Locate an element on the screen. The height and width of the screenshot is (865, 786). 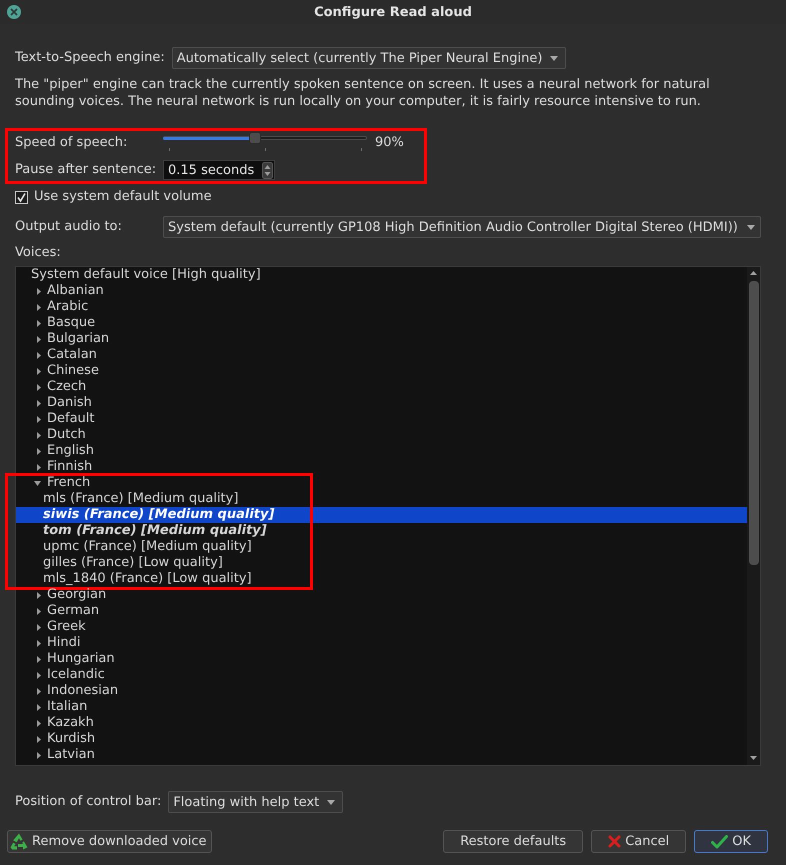
dialog-button: Restore defaults is located at coordinates (513, 841).